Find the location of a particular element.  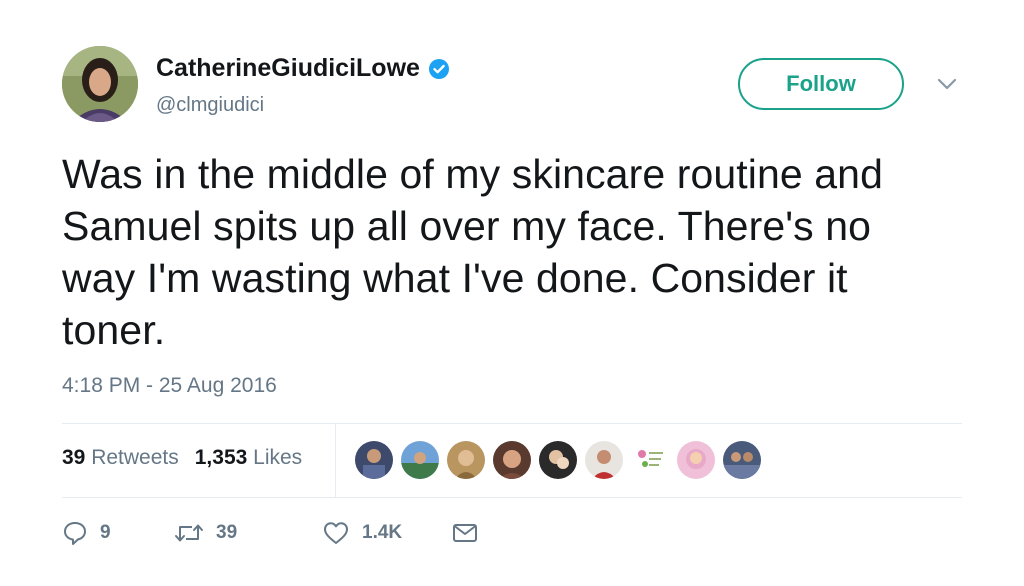

retweets-label: Retweets is located at coordinates (135, 457).